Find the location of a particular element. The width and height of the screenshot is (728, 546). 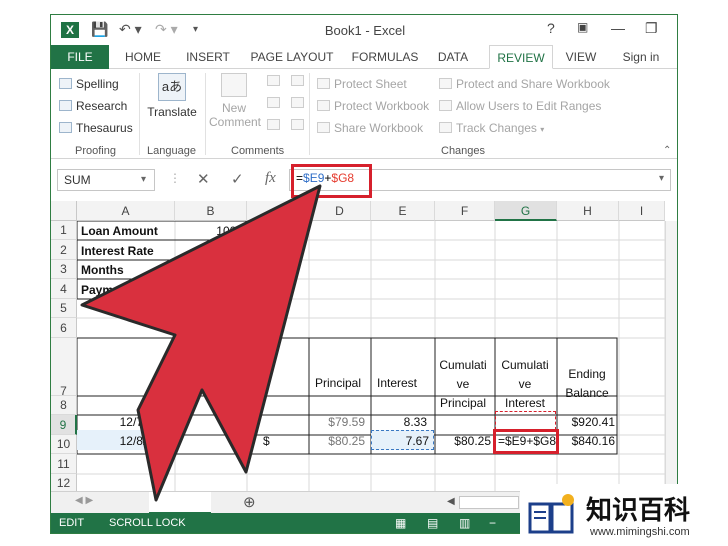

watermark-title: 知识百科 is located at coordinates (638, 511).